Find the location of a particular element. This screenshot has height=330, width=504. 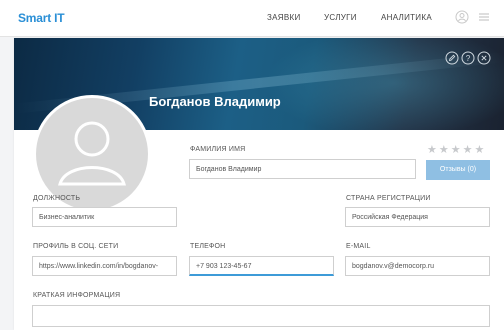

help-icon: ? is located at coordinates (468, 58).